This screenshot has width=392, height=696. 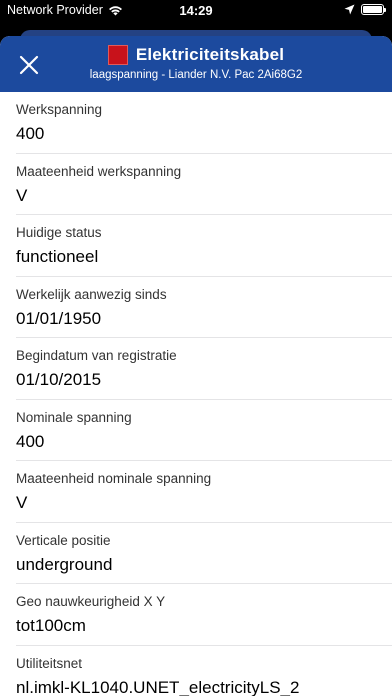 I want to click on attribute-value: underground, so click(x=64, y=564).